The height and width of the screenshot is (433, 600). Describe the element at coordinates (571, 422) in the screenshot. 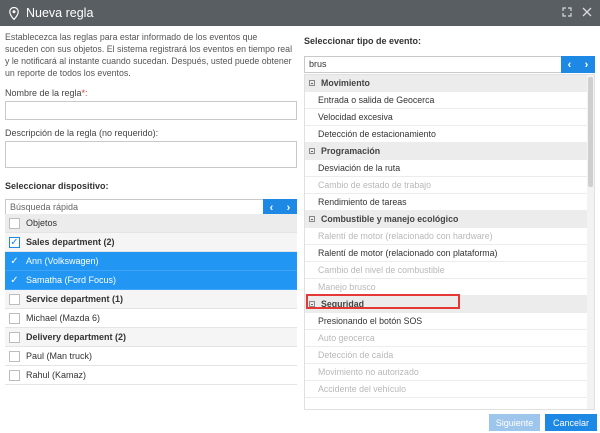

I see `cancel-button: Cancelar` at that location.